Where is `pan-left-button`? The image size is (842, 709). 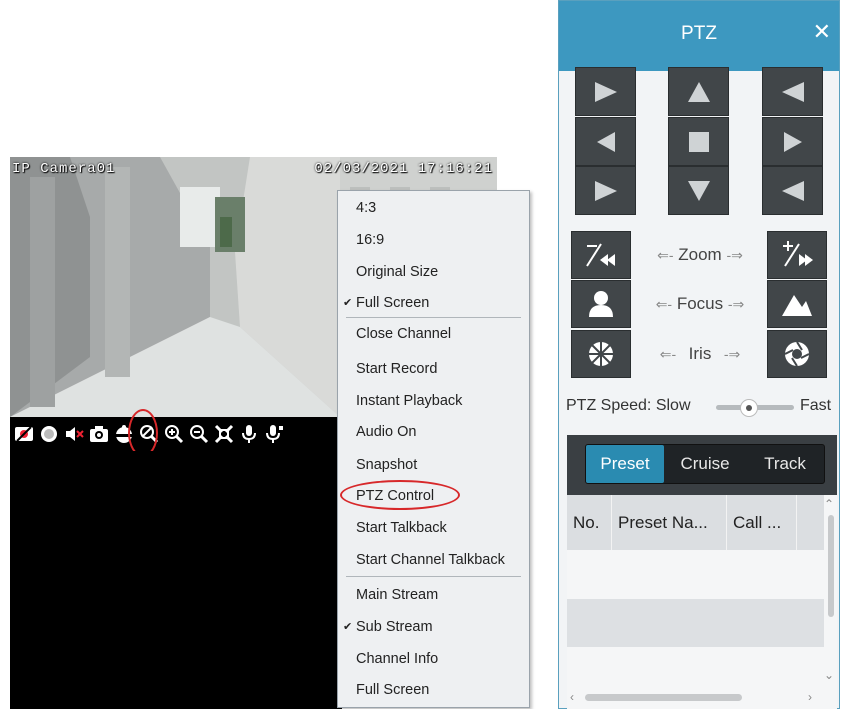
pan-left-button is located at coordinates (605, 141).